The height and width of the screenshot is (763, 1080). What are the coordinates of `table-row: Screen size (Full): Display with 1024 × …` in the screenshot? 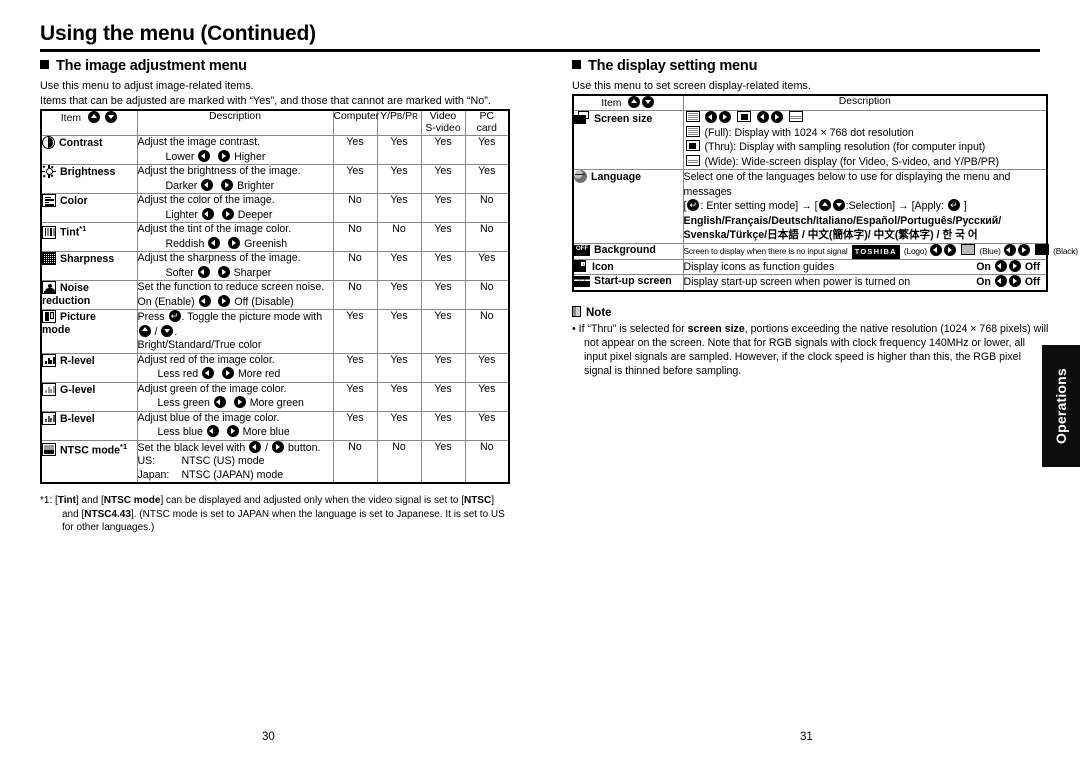 It's located at (810, 140).